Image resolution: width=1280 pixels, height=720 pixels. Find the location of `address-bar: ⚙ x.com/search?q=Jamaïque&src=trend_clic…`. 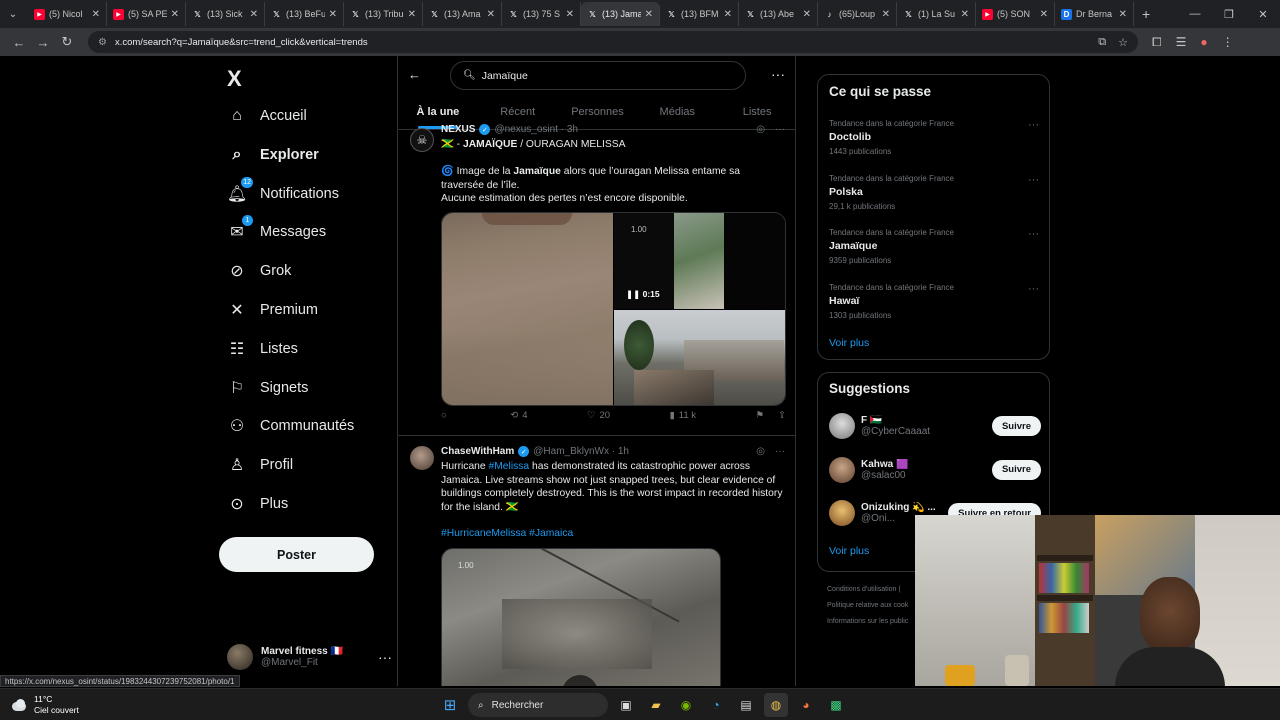

address-bar: ⚙ x.com/search?q=Jamaïque&src=trend_clic… is located at coordinates (613, 42).